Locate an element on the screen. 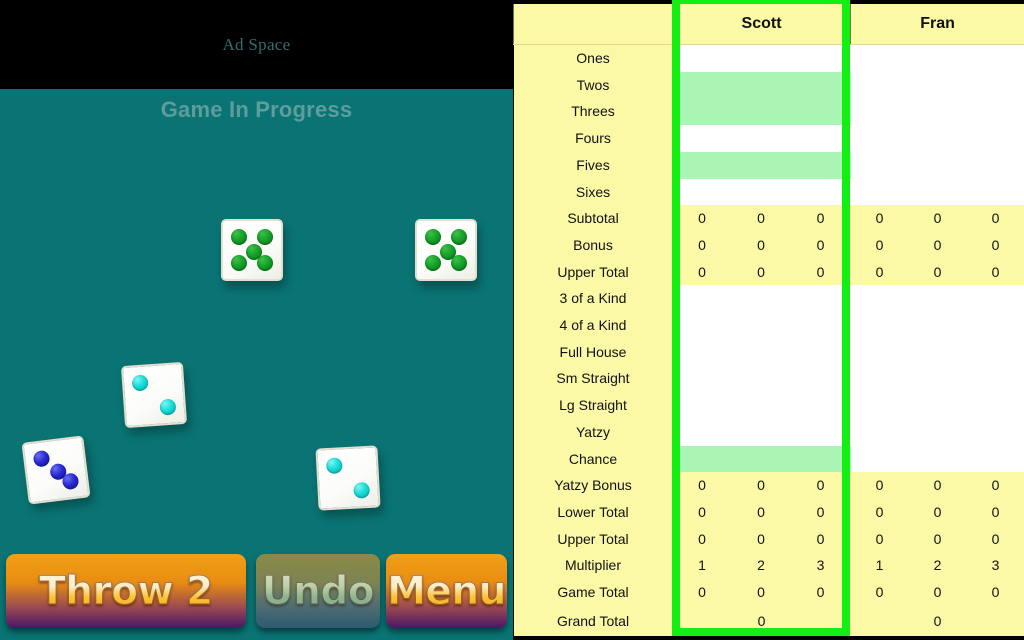 The image size is (1024, 640). cell-scott-threes-col3 is located at coordinates (820, 112).